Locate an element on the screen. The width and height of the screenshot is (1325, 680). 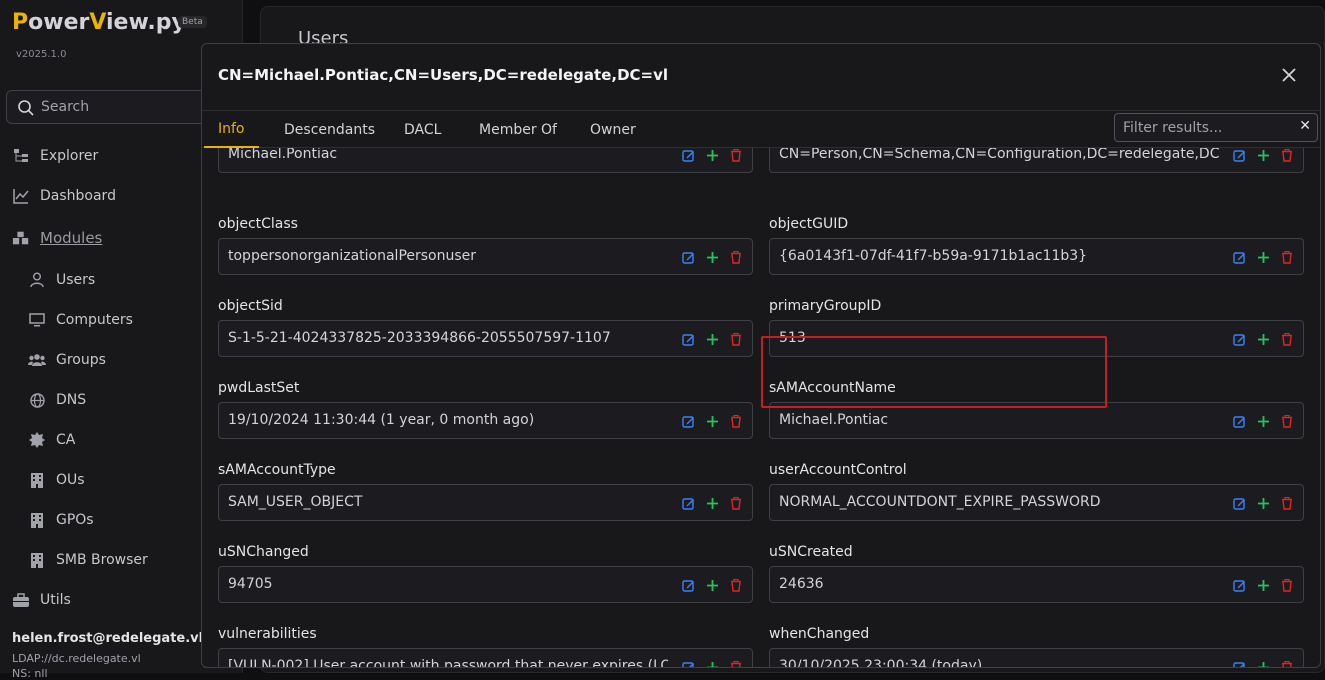
sidebar-item-smb-browser: SMB Browser is located at coordinates (88, 560).